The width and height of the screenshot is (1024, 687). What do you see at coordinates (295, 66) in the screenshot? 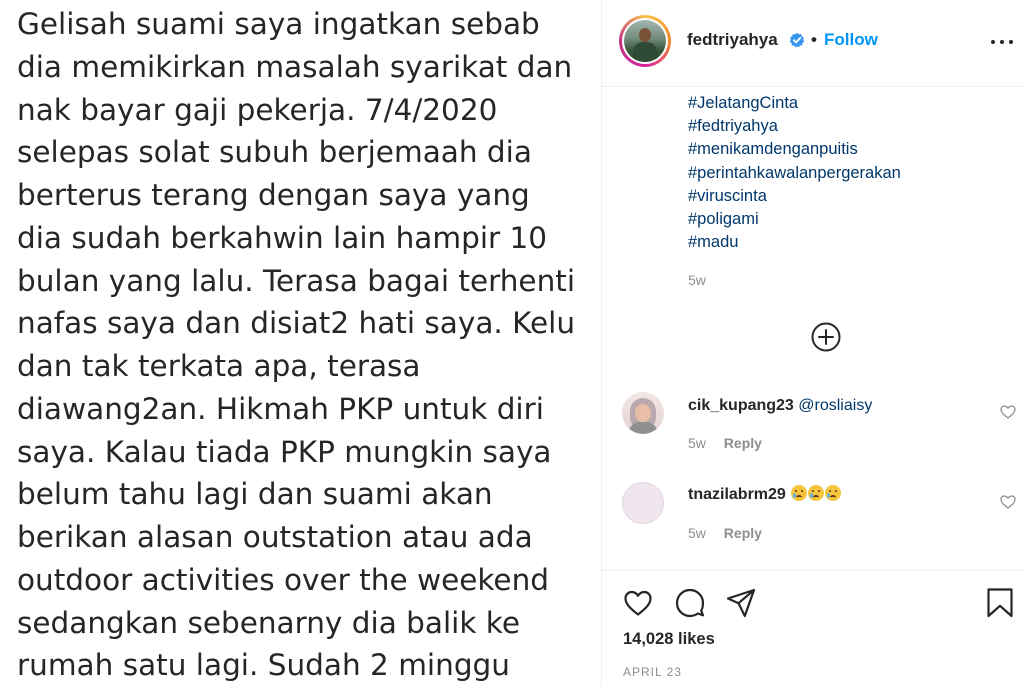
I see `post-text-line: dia memikirkan masalah syarikat dan` at bounding box center [295, 66].